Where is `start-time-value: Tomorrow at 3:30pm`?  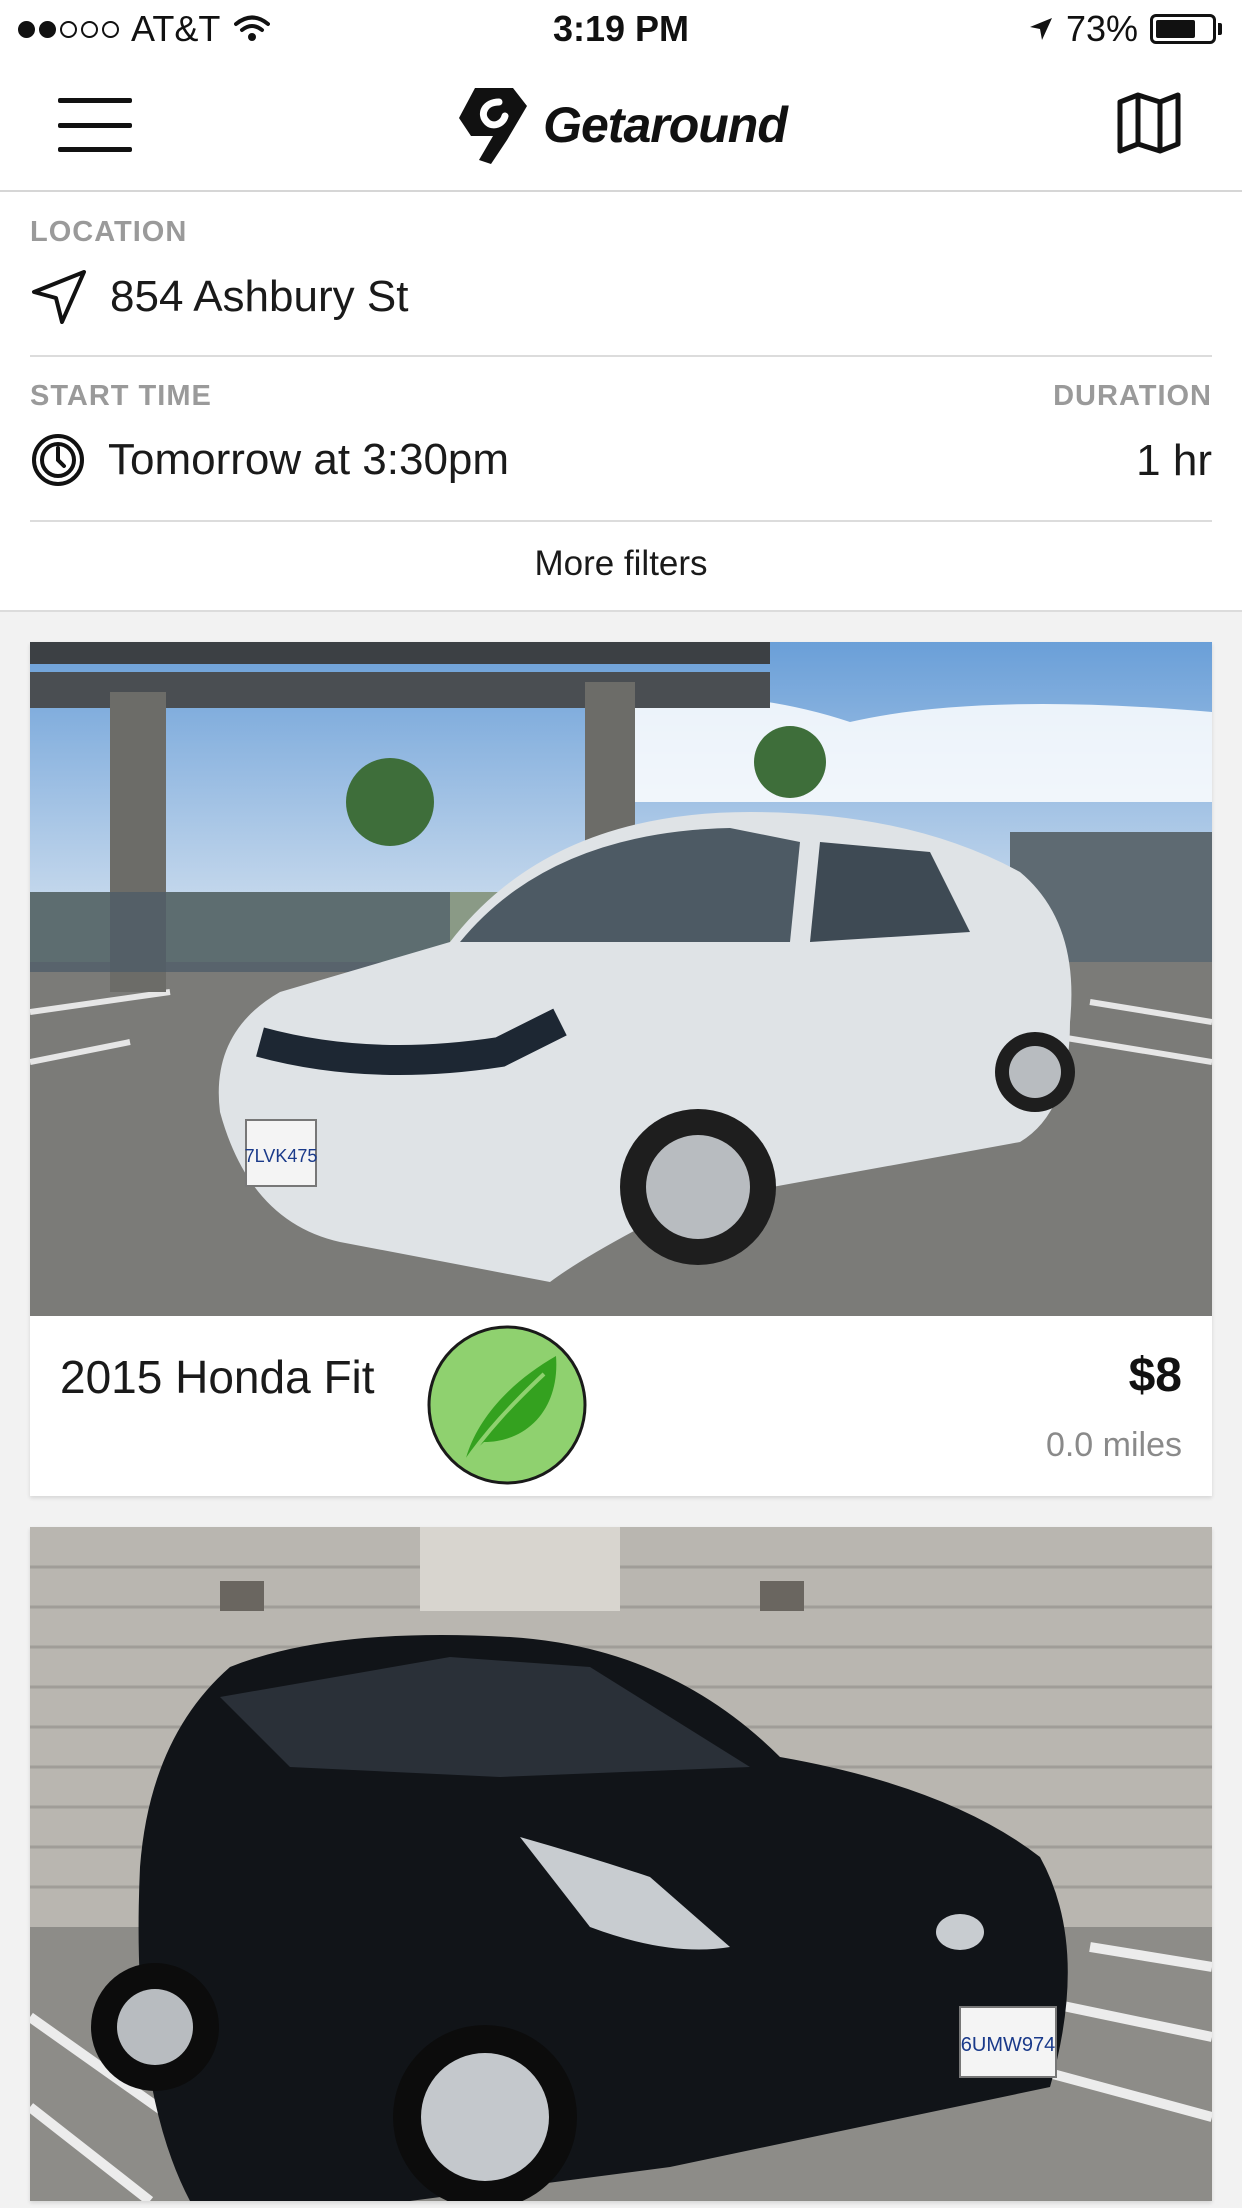
start-time-value: Tomorrow at 3:30pm is located at coordinates (309, 459).